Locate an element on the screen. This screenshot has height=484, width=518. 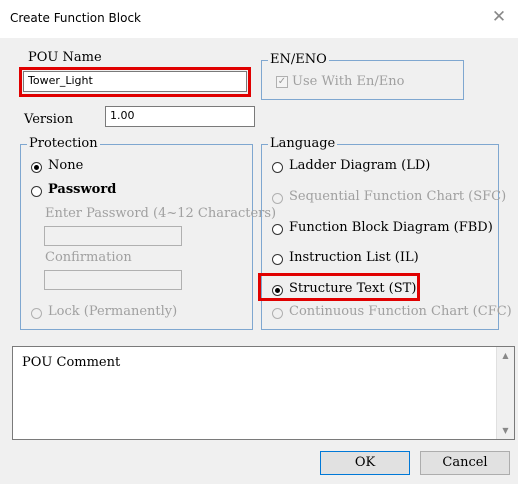
use-en-eno-label: Use With En/Eno is located at coordinates (348, 81).